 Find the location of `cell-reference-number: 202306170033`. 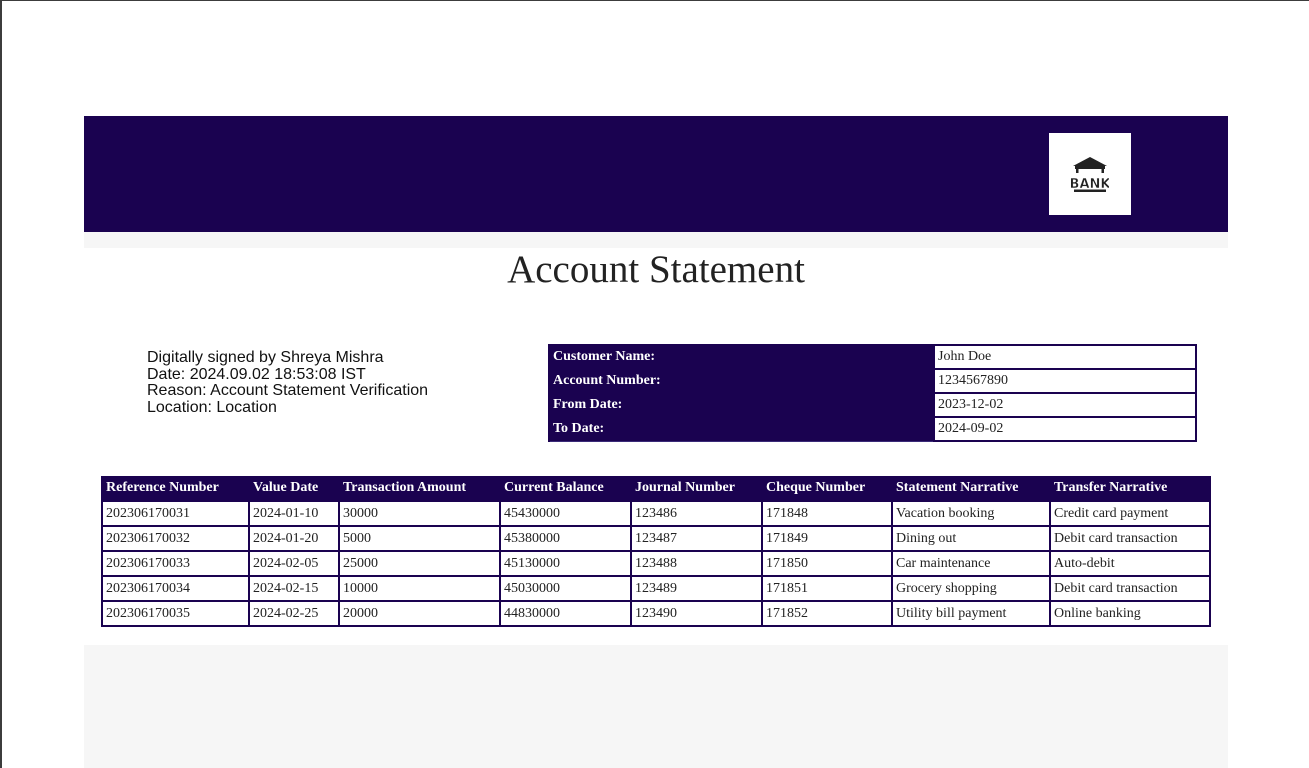

cell-reference-number: 202306170033 is located at coordinates (175, 563).